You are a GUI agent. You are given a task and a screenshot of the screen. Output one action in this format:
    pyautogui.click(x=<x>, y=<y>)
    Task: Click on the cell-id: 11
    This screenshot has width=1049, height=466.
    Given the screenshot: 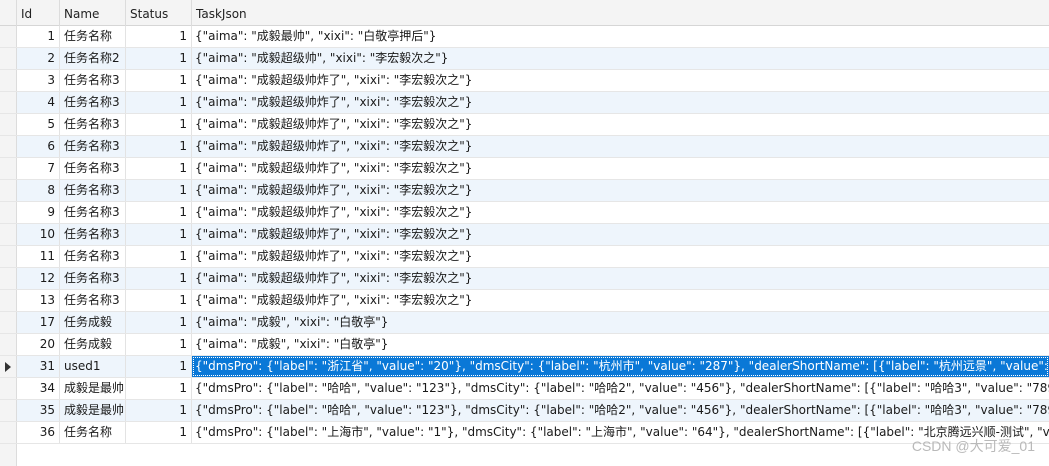 What is the action you would take?
    pyautogui.click(x=38, y=256)
    